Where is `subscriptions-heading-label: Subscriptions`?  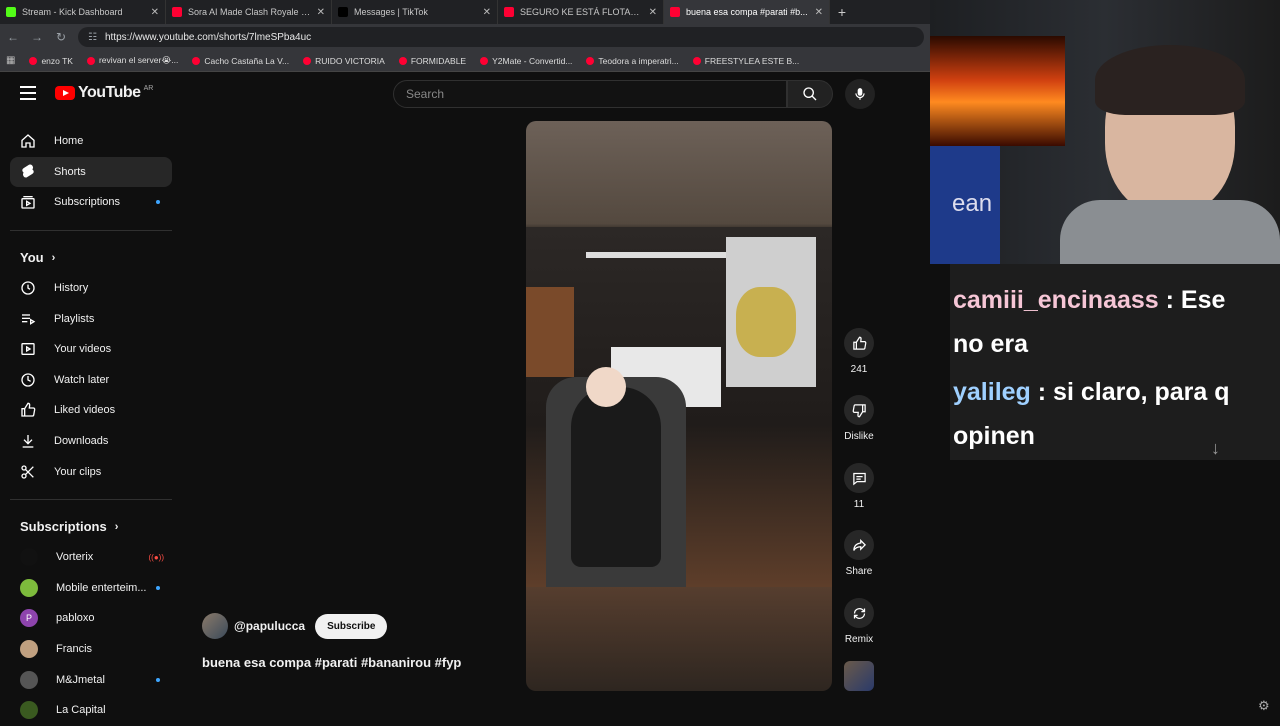
subscriptions-heading-label: Subscriptions is located at coordinates (63, 527).